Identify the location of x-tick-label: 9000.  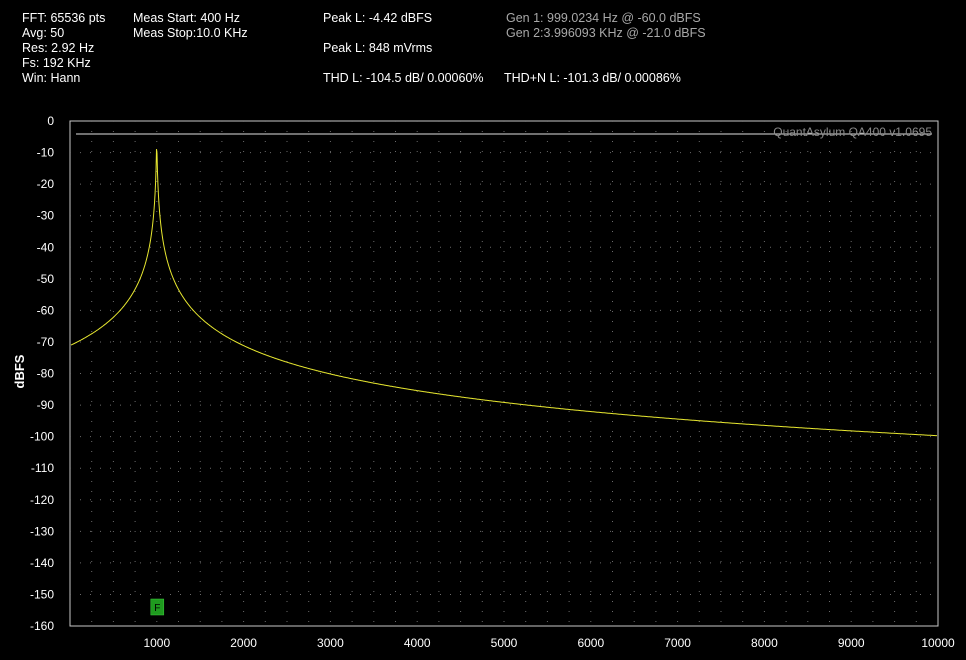
(851, 643).